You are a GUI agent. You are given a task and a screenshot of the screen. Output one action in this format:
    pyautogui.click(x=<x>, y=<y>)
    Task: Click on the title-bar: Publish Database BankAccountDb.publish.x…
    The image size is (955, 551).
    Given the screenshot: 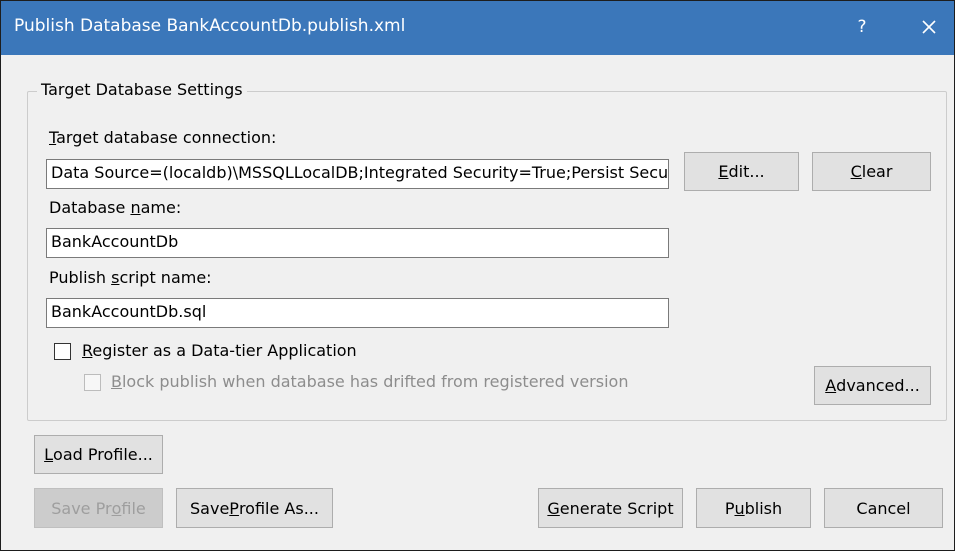 What is the action you would take?
    pyautogui.click(x=477, y=28)
    